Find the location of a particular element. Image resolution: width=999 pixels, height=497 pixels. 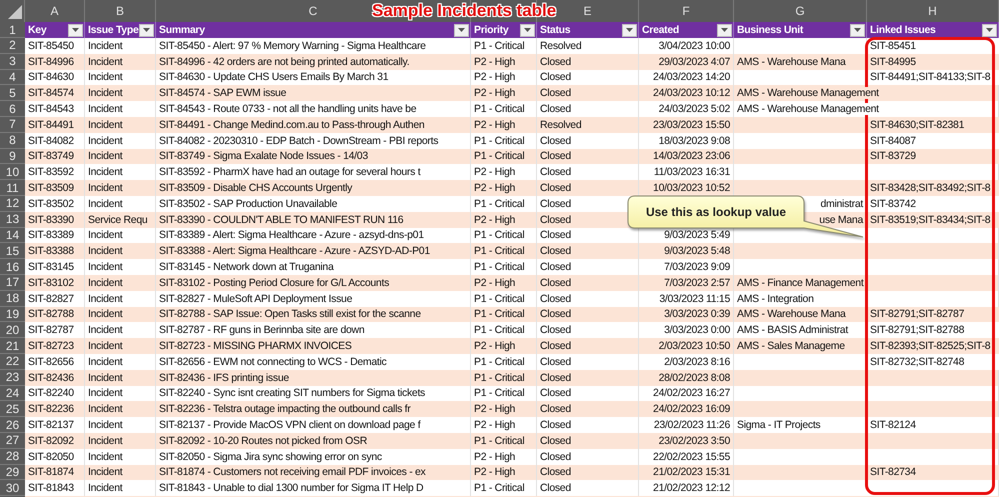

column-header: Priority is located at coordinates (491, 30).